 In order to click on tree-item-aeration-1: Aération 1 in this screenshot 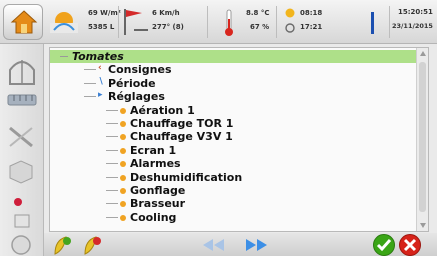, I will do `click(233, 110)`.